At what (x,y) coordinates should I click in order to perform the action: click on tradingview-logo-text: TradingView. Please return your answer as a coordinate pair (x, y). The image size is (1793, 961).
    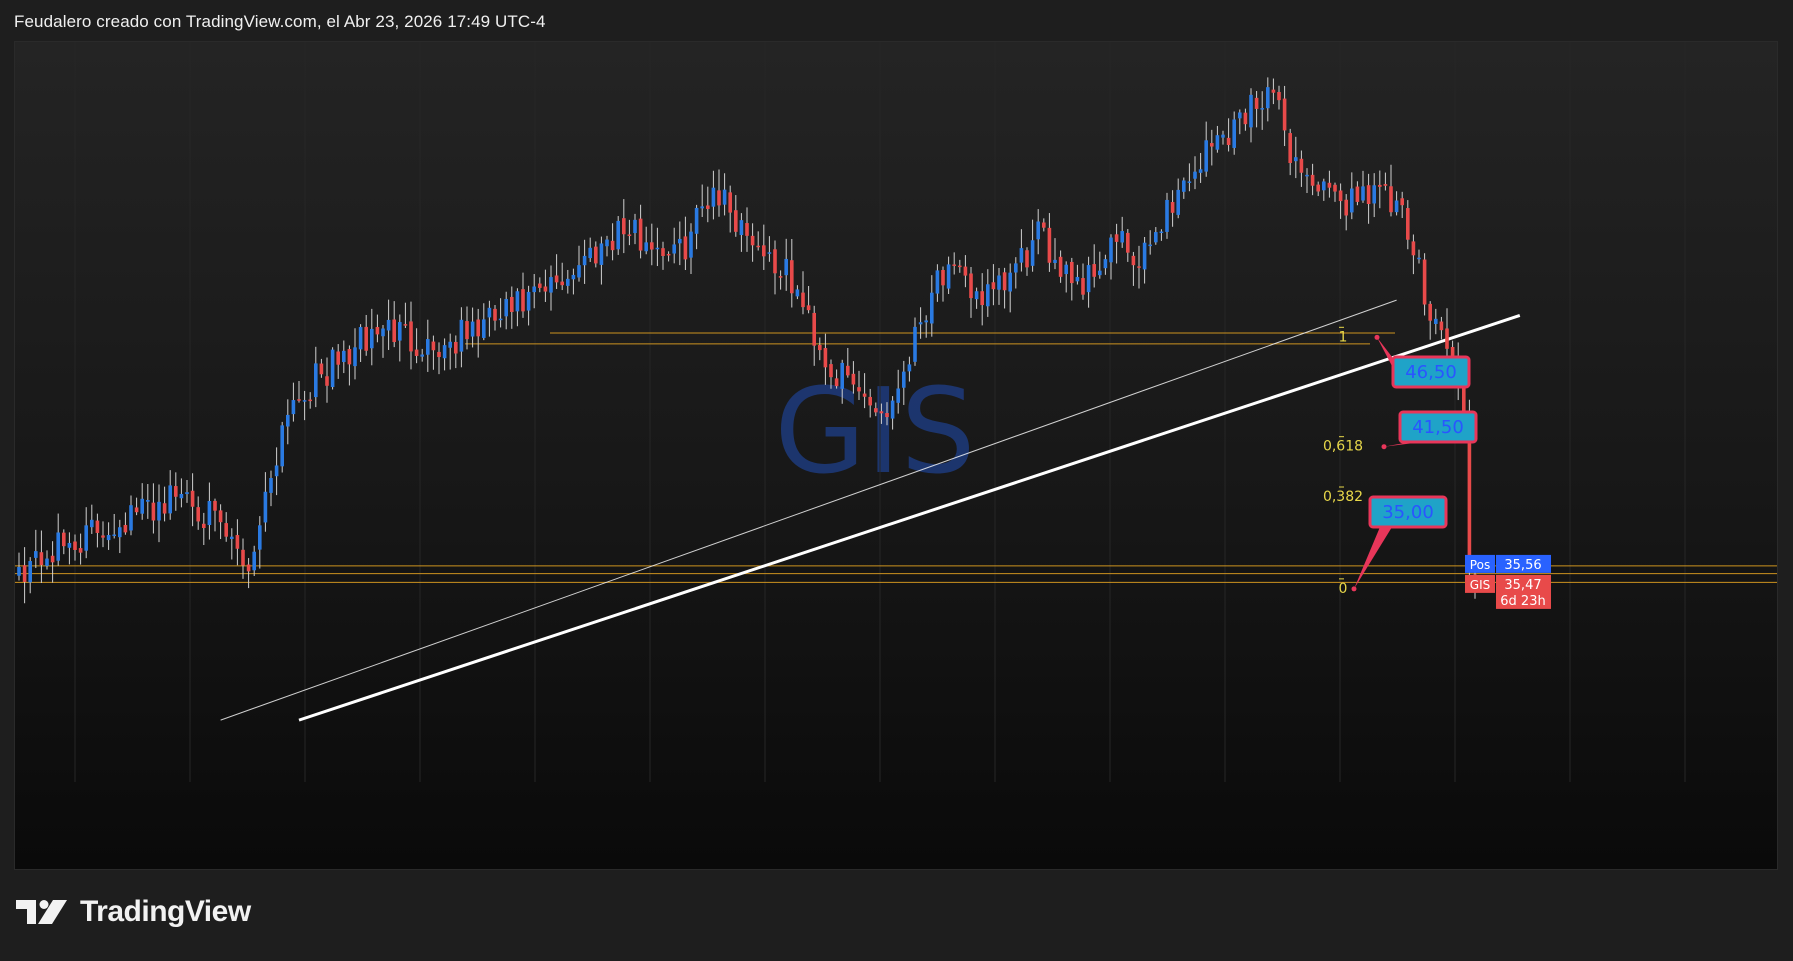
    Looking at the image, I should click on (165, 911).